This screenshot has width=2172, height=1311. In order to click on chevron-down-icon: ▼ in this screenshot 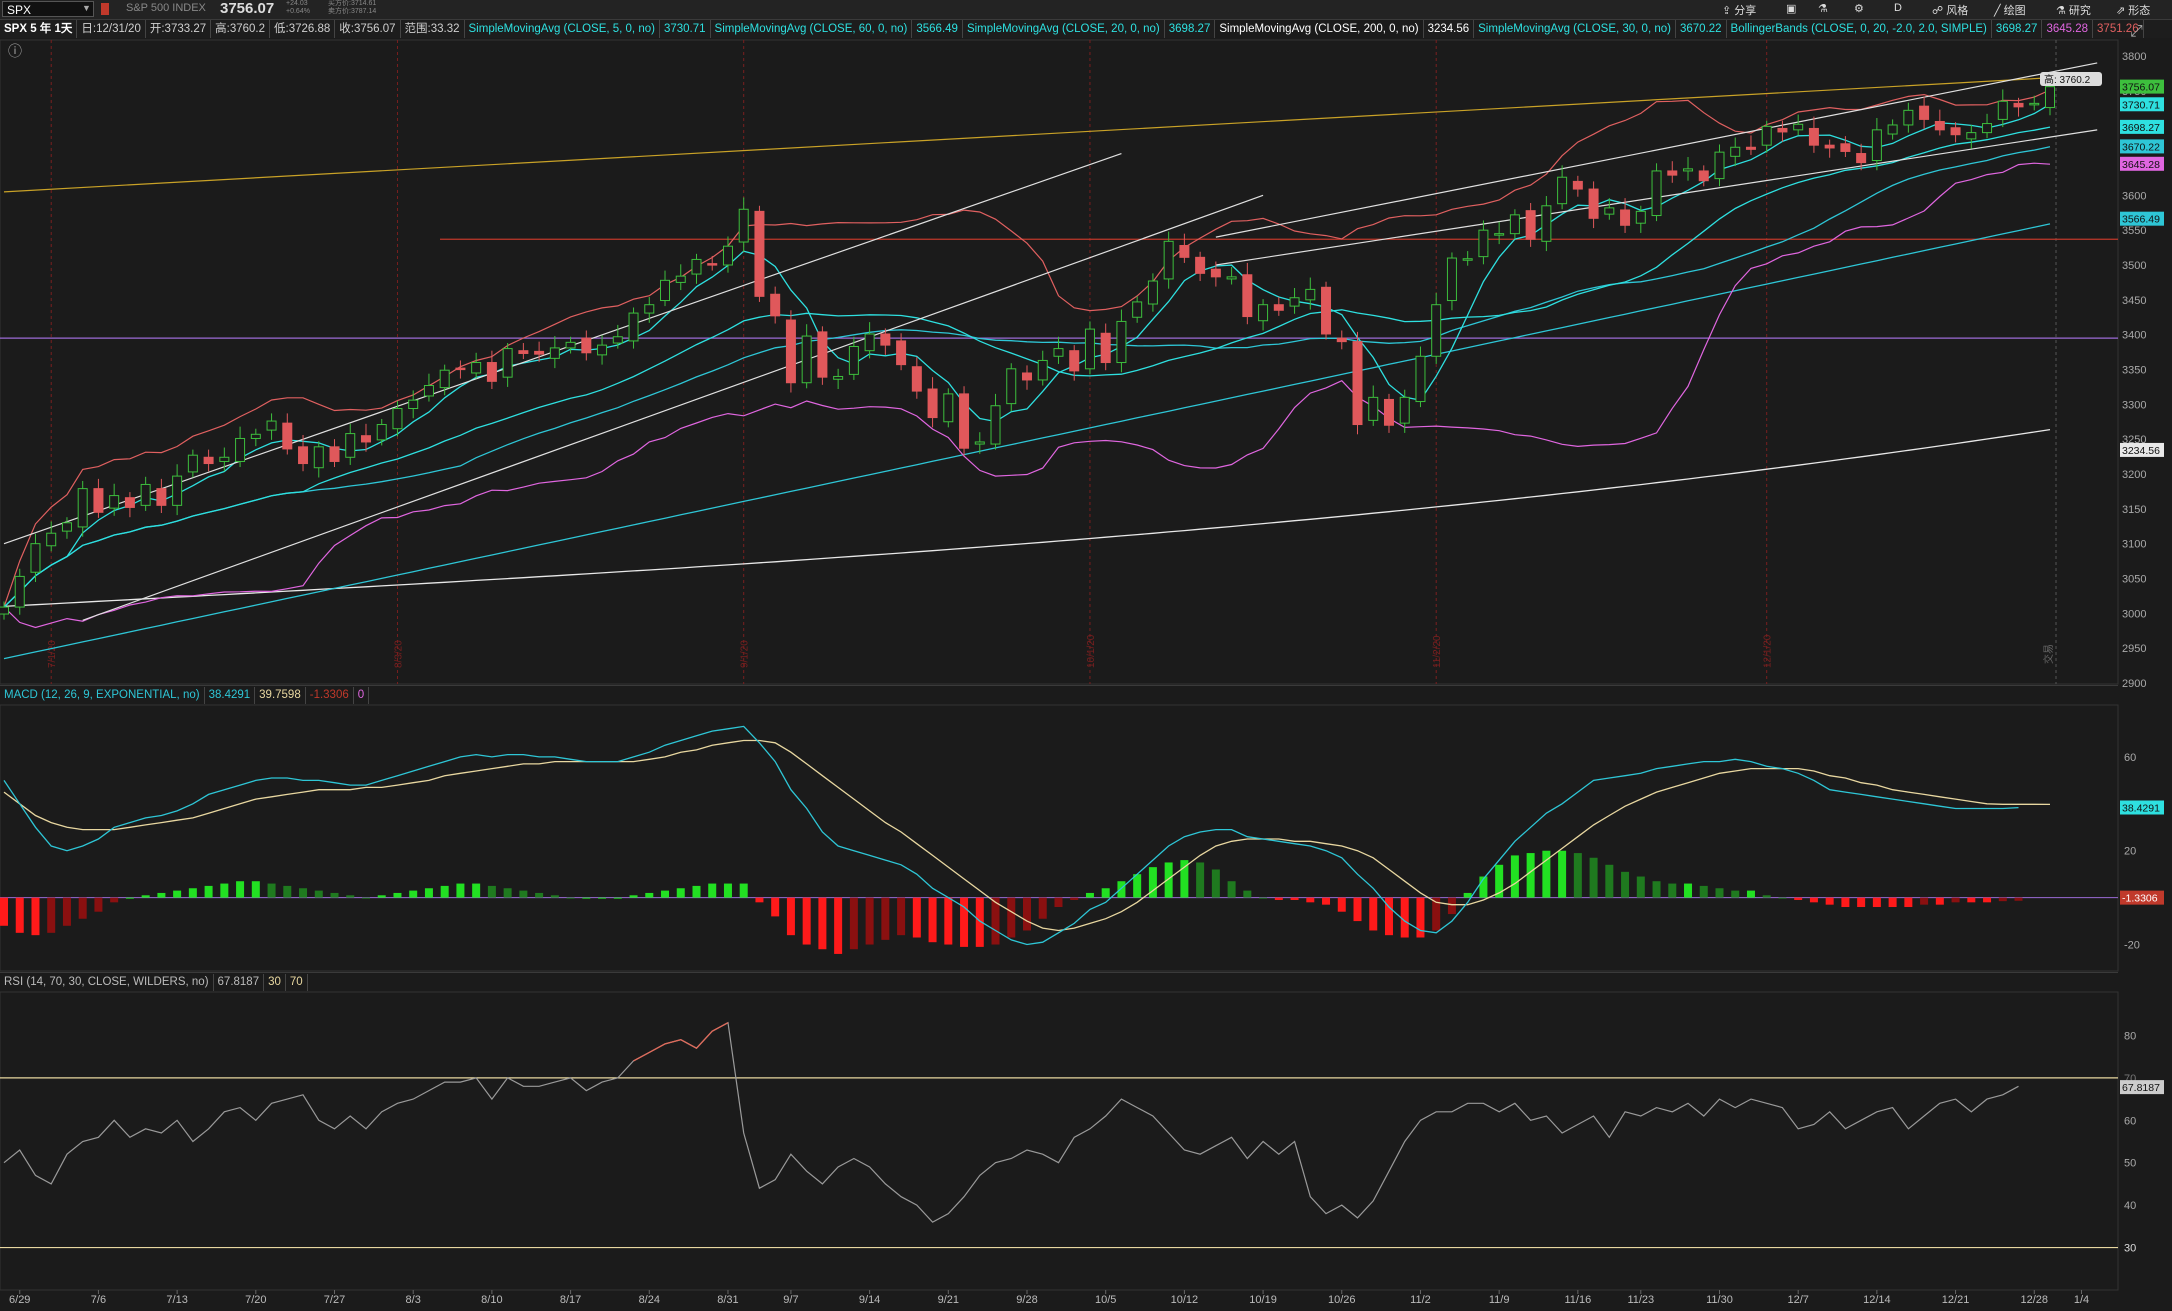, I will do `click(86, 8)`.